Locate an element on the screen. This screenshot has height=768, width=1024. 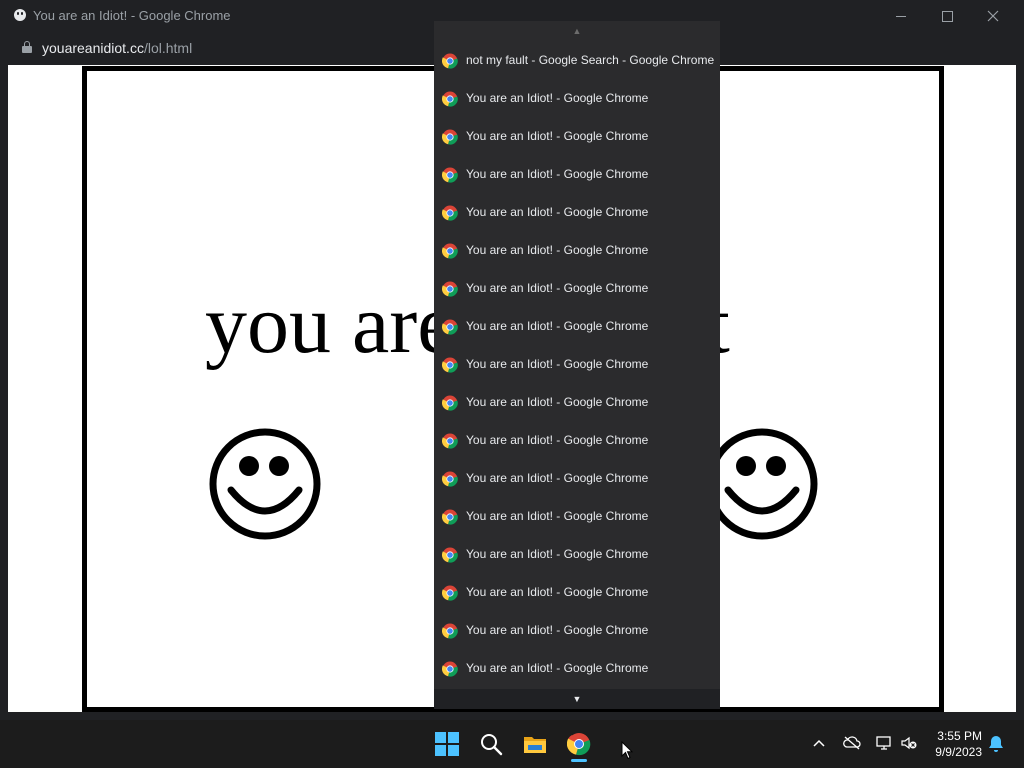
system-clock: 3:55 PM 9/9/2023 is located at coordinates (954, 744).